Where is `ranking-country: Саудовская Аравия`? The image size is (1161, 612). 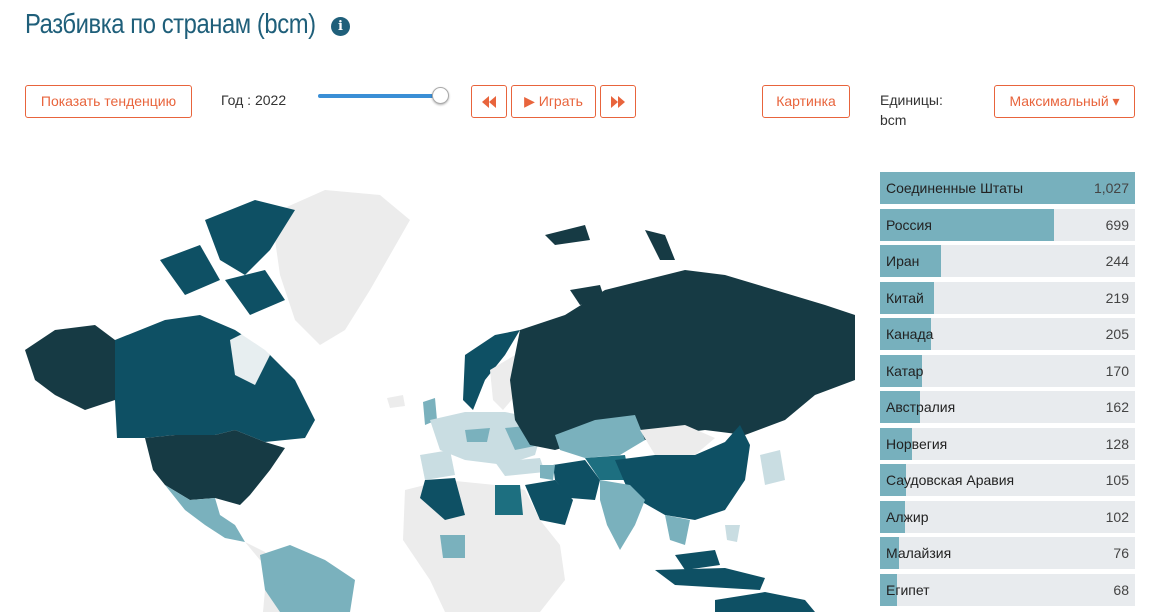 ranking-country: Саудовская Аравия is located at coordinates (950, 480).